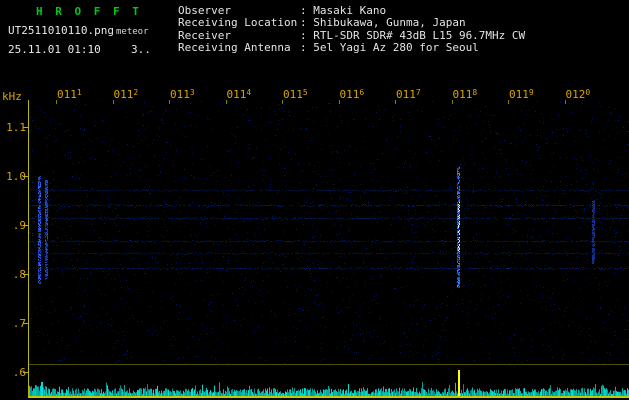 This screenshot has width=629, height=400. What do you see at coordinates (328, 397) in the screenshot?
I see `bottom-baseline` at bounding box center [328, 397].